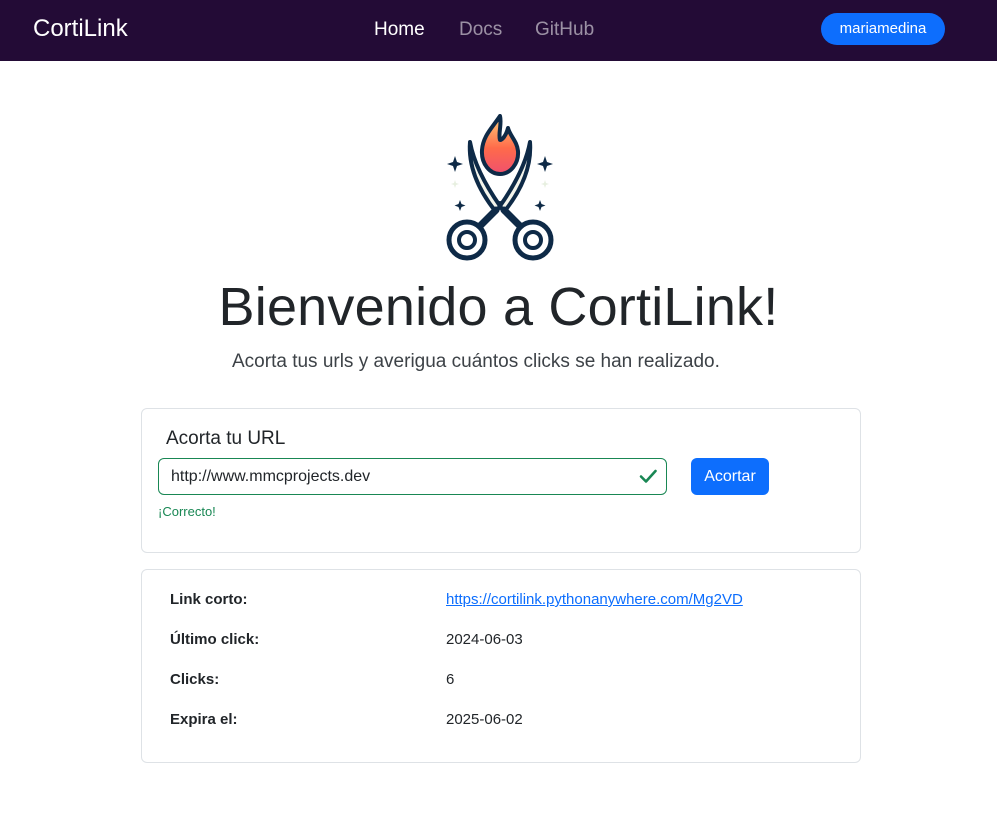  Describe the element at coordinates (412, 476) in the screenshot. I see `url-input` at that location.